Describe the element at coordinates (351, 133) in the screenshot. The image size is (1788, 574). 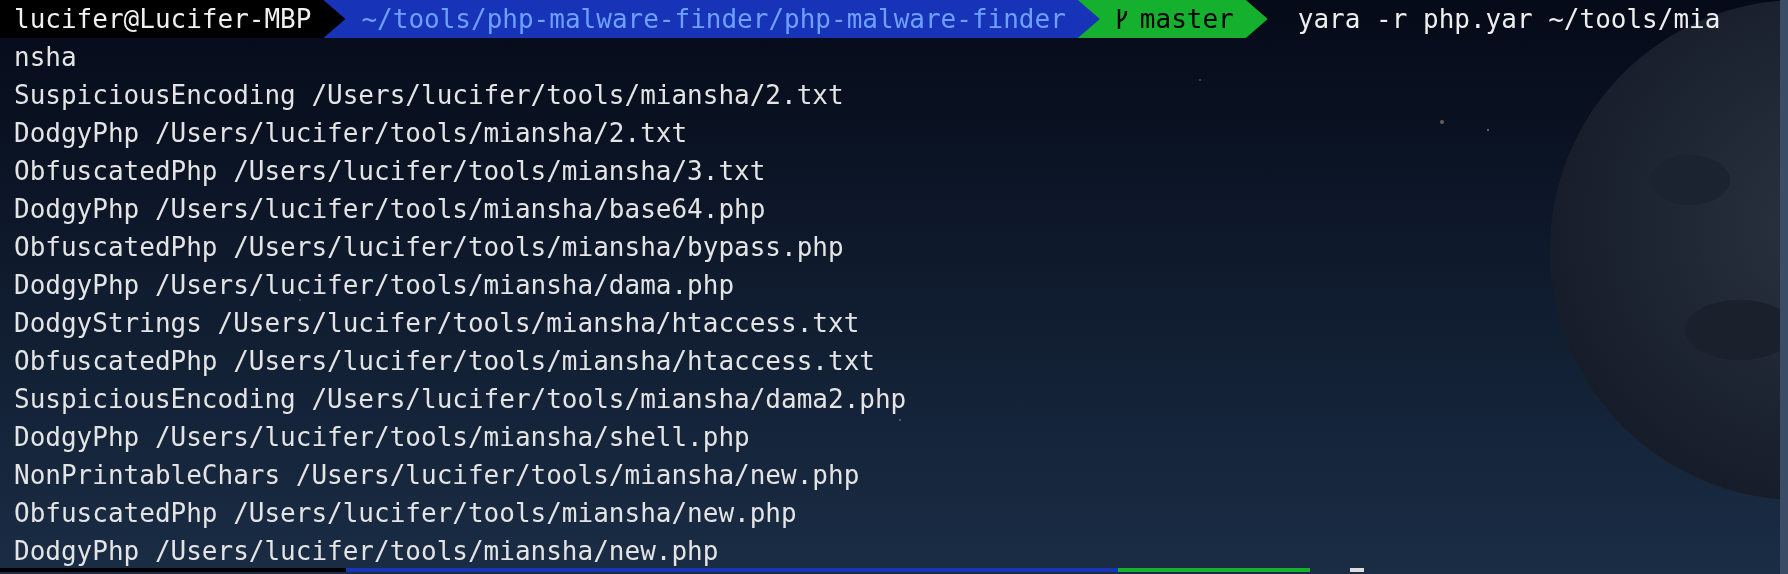
I see `output-line: DodgyPhp /Users/lucifer/tools/miansha/2.txt` at that location.